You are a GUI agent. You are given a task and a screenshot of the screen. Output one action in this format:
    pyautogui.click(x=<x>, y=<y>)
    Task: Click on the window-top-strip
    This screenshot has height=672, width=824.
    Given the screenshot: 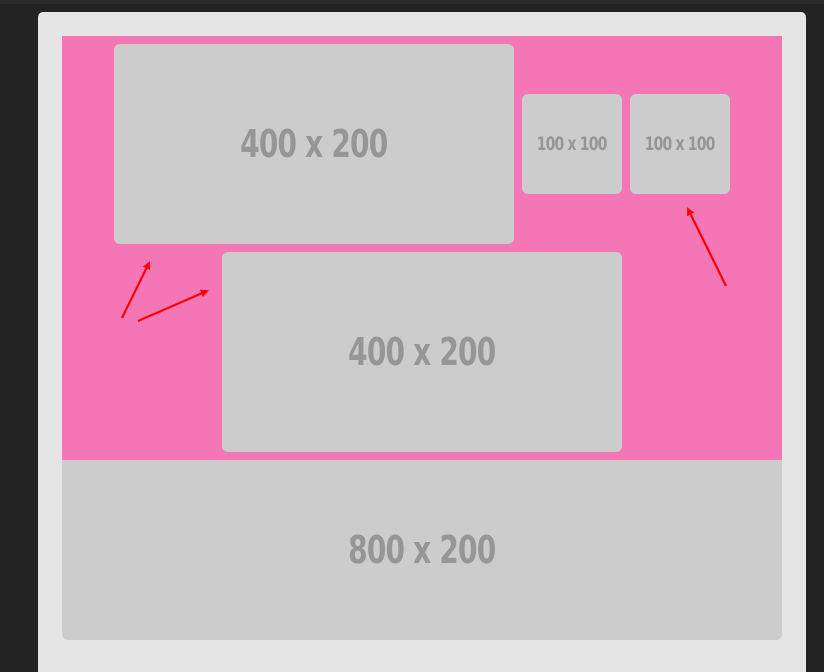 What is the action you would take?
    pyautogui.click(x=412, y=2)
    